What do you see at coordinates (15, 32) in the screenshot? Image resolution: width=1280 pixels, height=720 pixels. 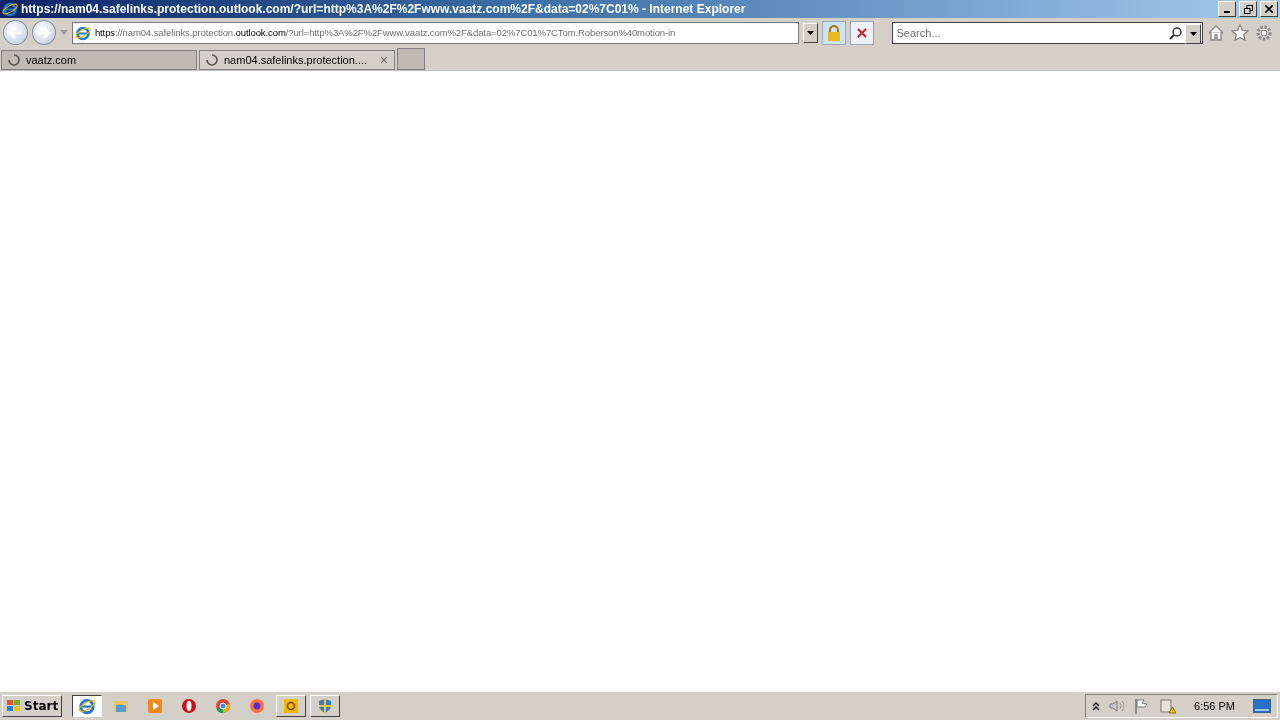 I see `back-button` at bounding box center [15, 32].